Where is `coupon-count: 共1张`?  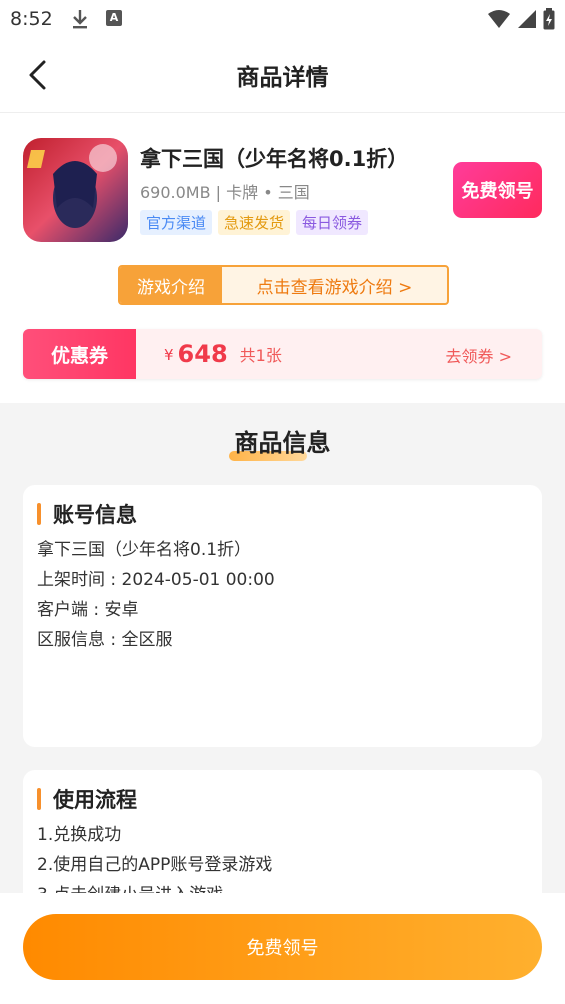
coupon-count: 共1张 is located at coordinates (260, 355).